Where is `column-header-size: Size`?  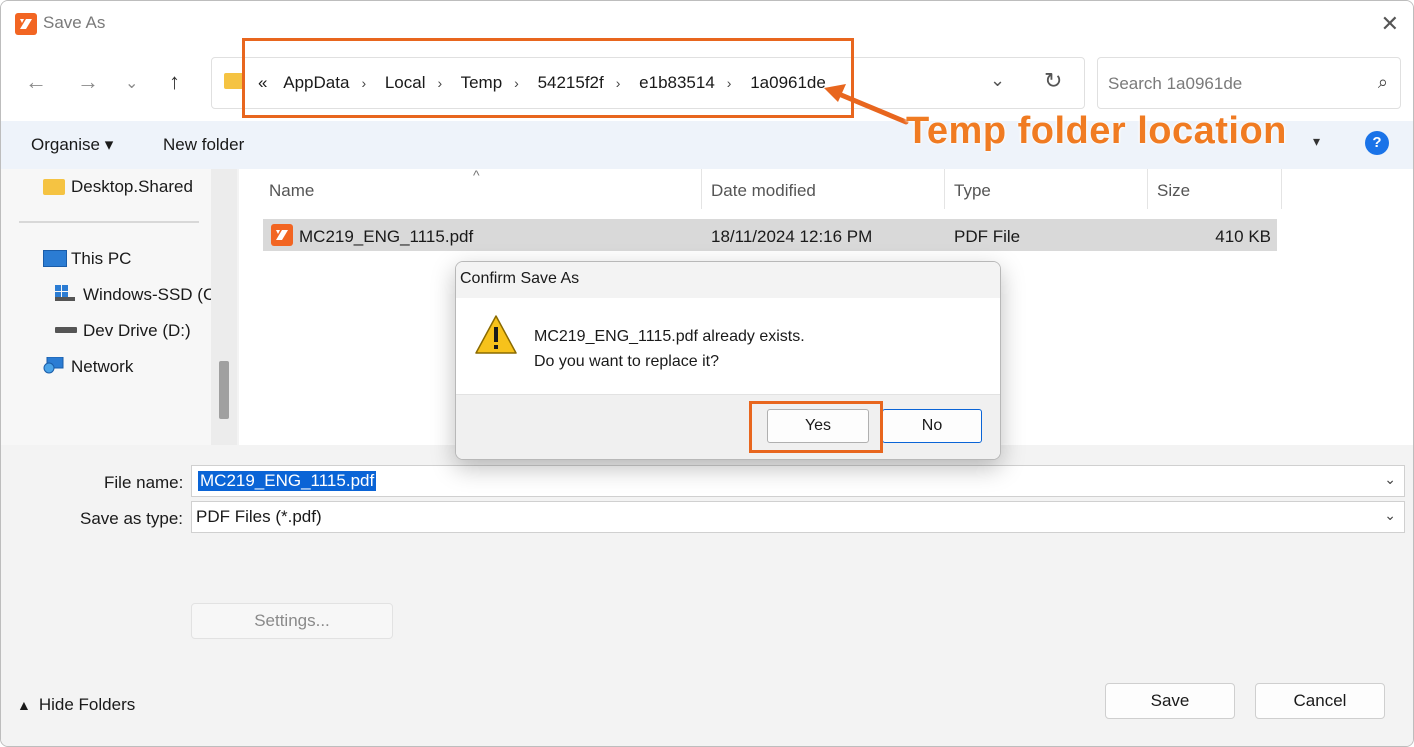
column-header-size: Size is located at coordinates (1173, 191).